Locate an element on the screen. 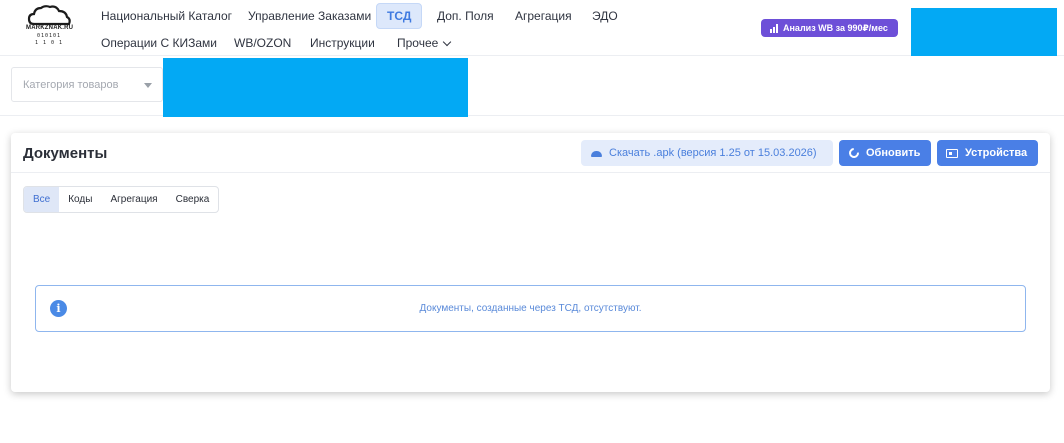 The image size is (1064, 443). category-select: Категория товаров is located at coordinates (87, 84).